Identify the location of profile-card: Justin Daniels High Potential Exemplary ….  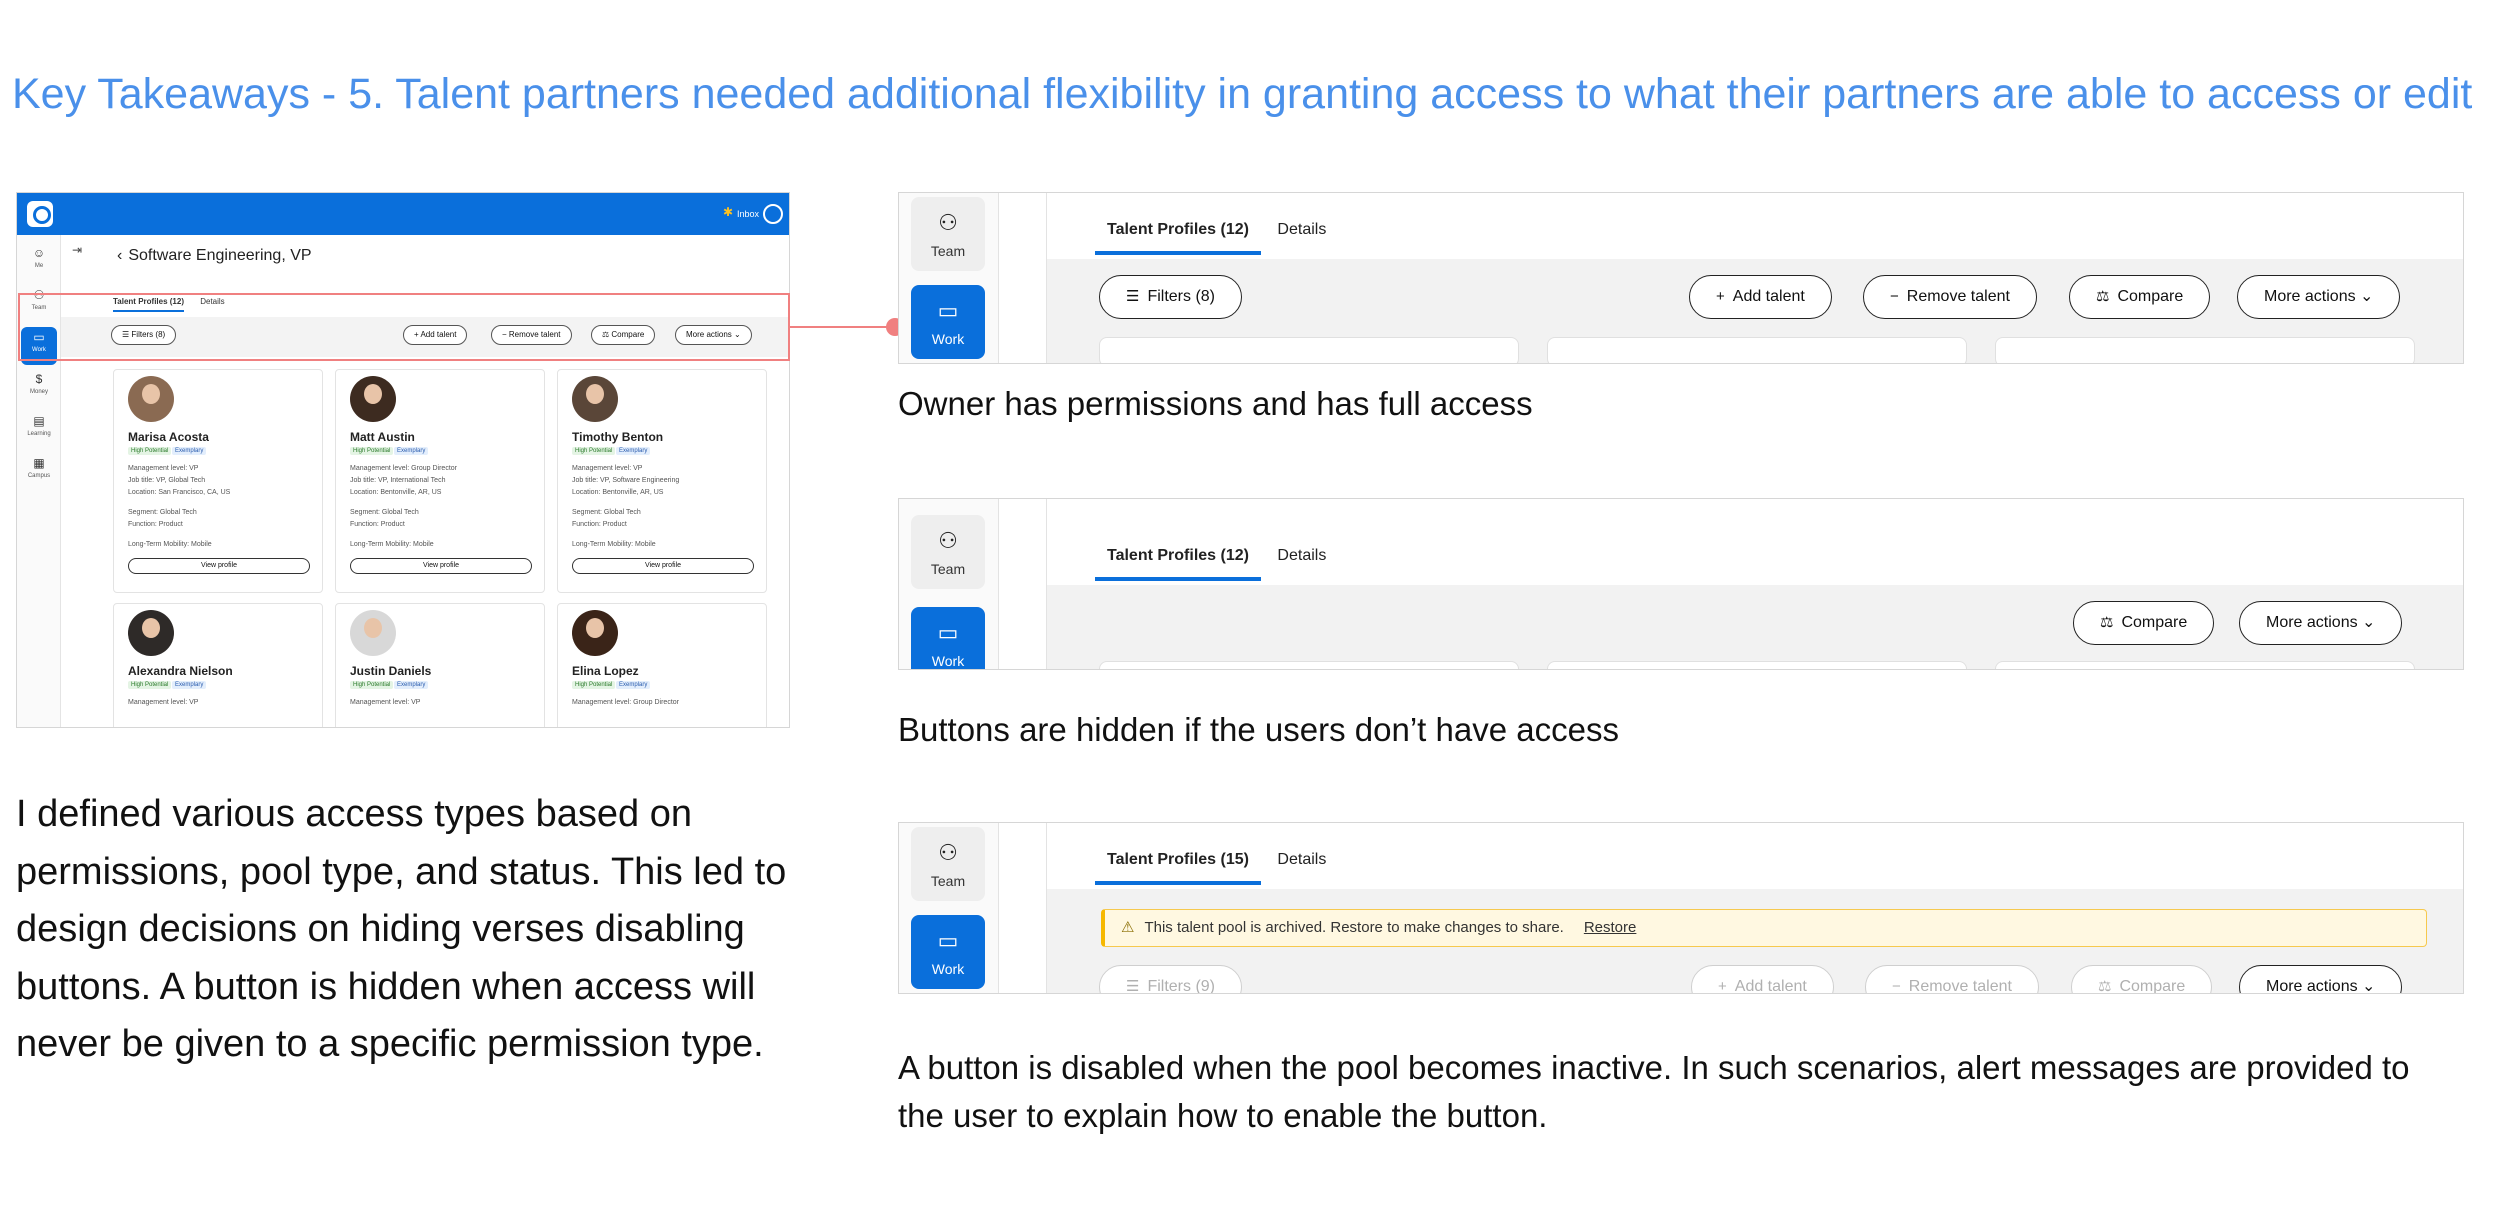
(440, 665).